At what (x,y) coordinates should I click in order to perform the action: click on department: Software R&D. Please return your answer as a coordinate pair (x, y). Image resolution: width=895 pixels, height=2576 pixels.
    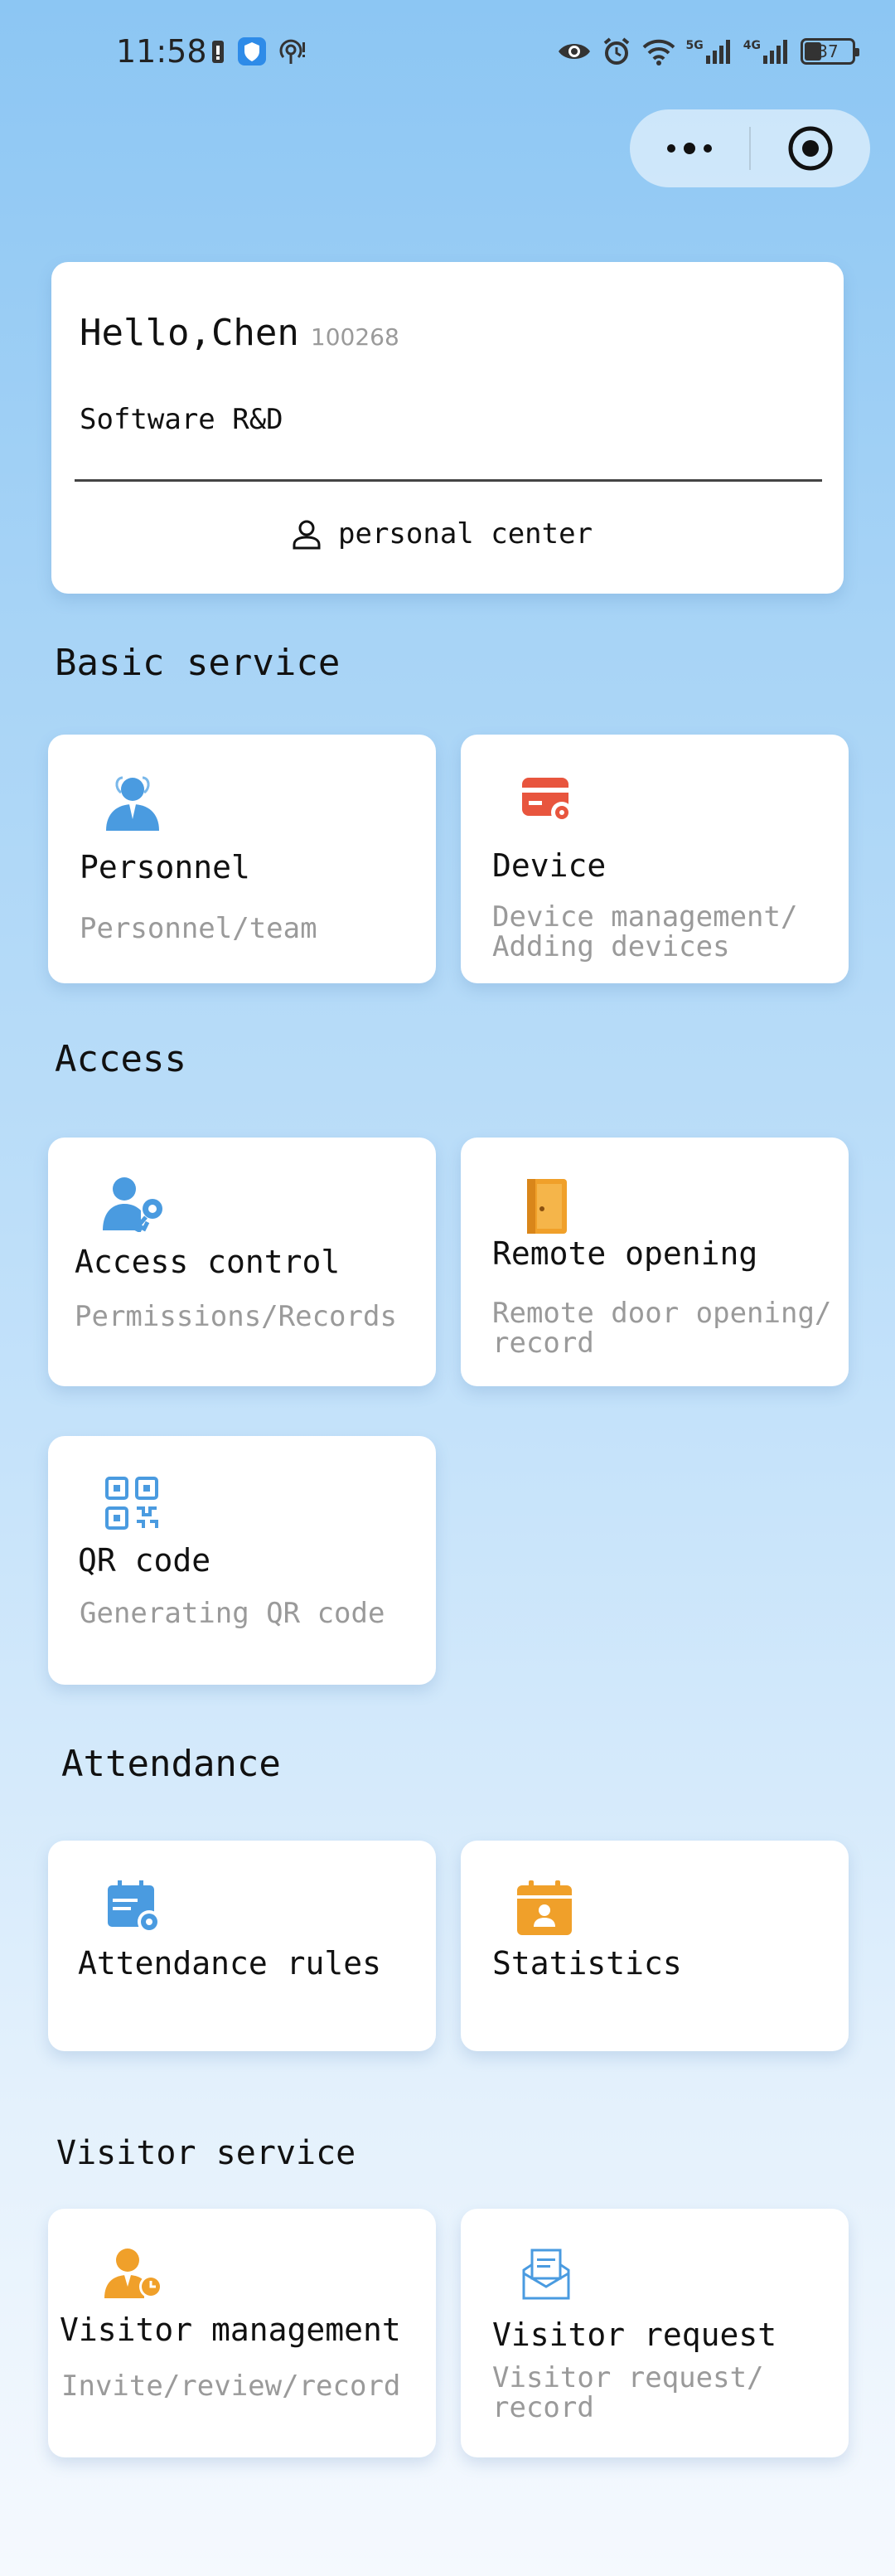
    Looking at the image, I should click on (182, 419).